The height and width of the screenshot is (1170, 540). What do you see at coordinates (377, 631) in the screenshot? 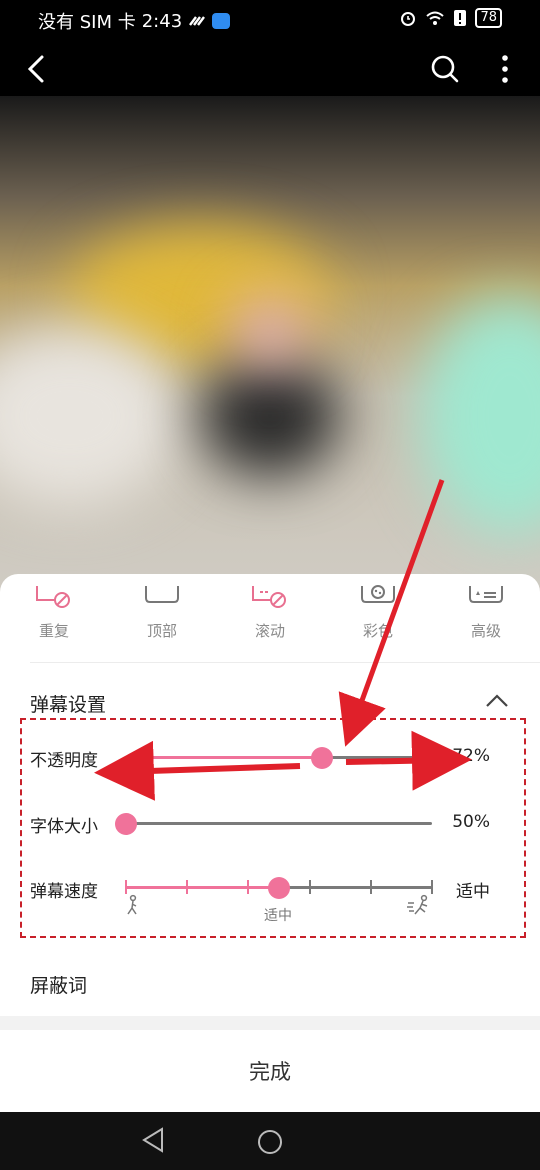
I see `mode-label: 彩色` at bounding box center [377, 631].